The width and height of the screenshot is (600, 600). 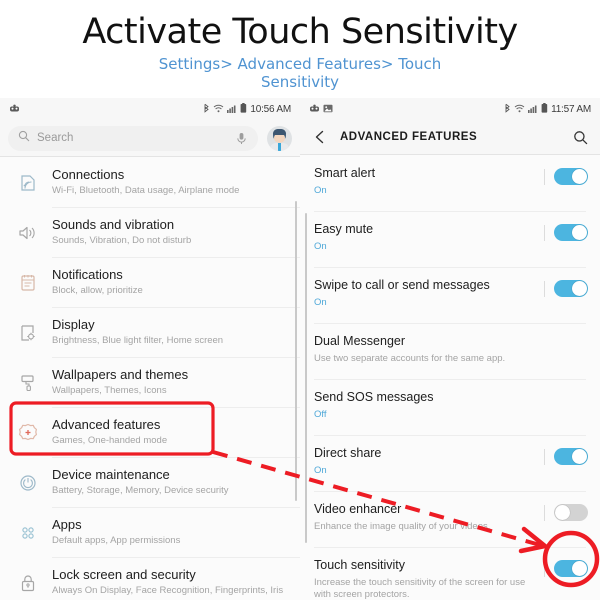 What do you see at coordinates (150, 282) in the screenshot?
I see `sidebar-item-notifications: Notifications Block, allow, prioritize` at bounding box center [150, 282].